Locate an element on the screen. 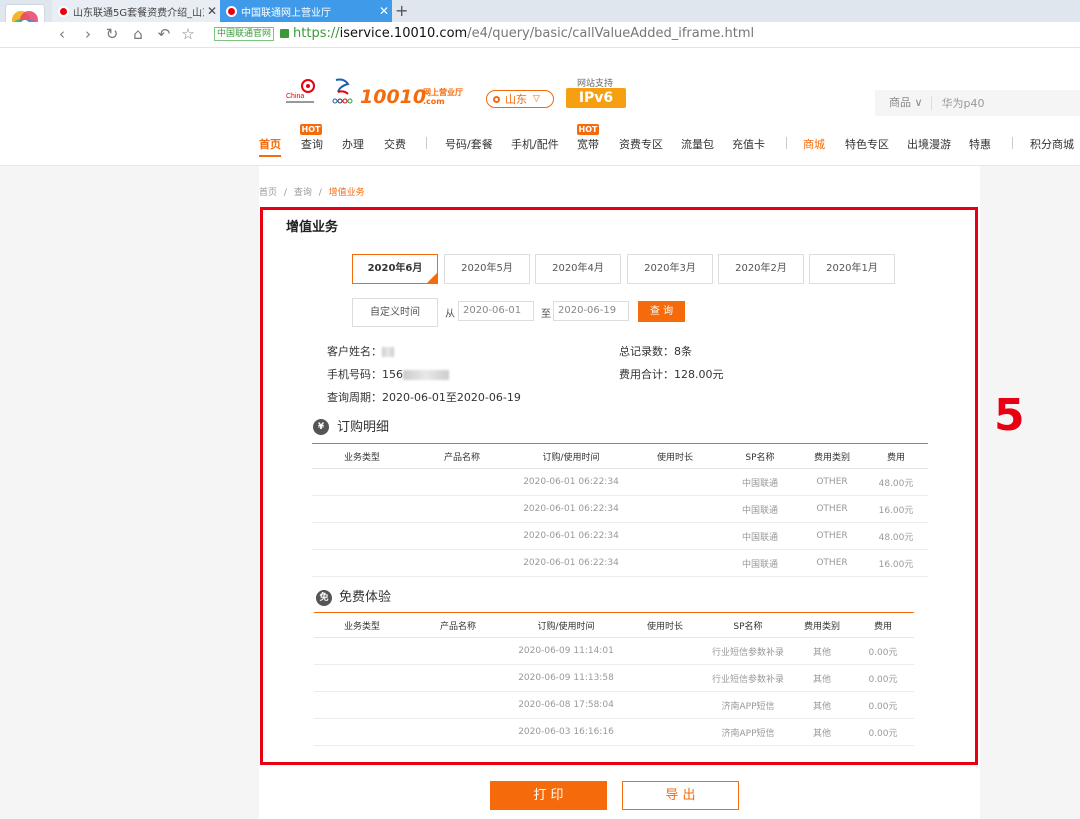  bookmark-star-icon: ☆ is located at coordinates (188, 34).